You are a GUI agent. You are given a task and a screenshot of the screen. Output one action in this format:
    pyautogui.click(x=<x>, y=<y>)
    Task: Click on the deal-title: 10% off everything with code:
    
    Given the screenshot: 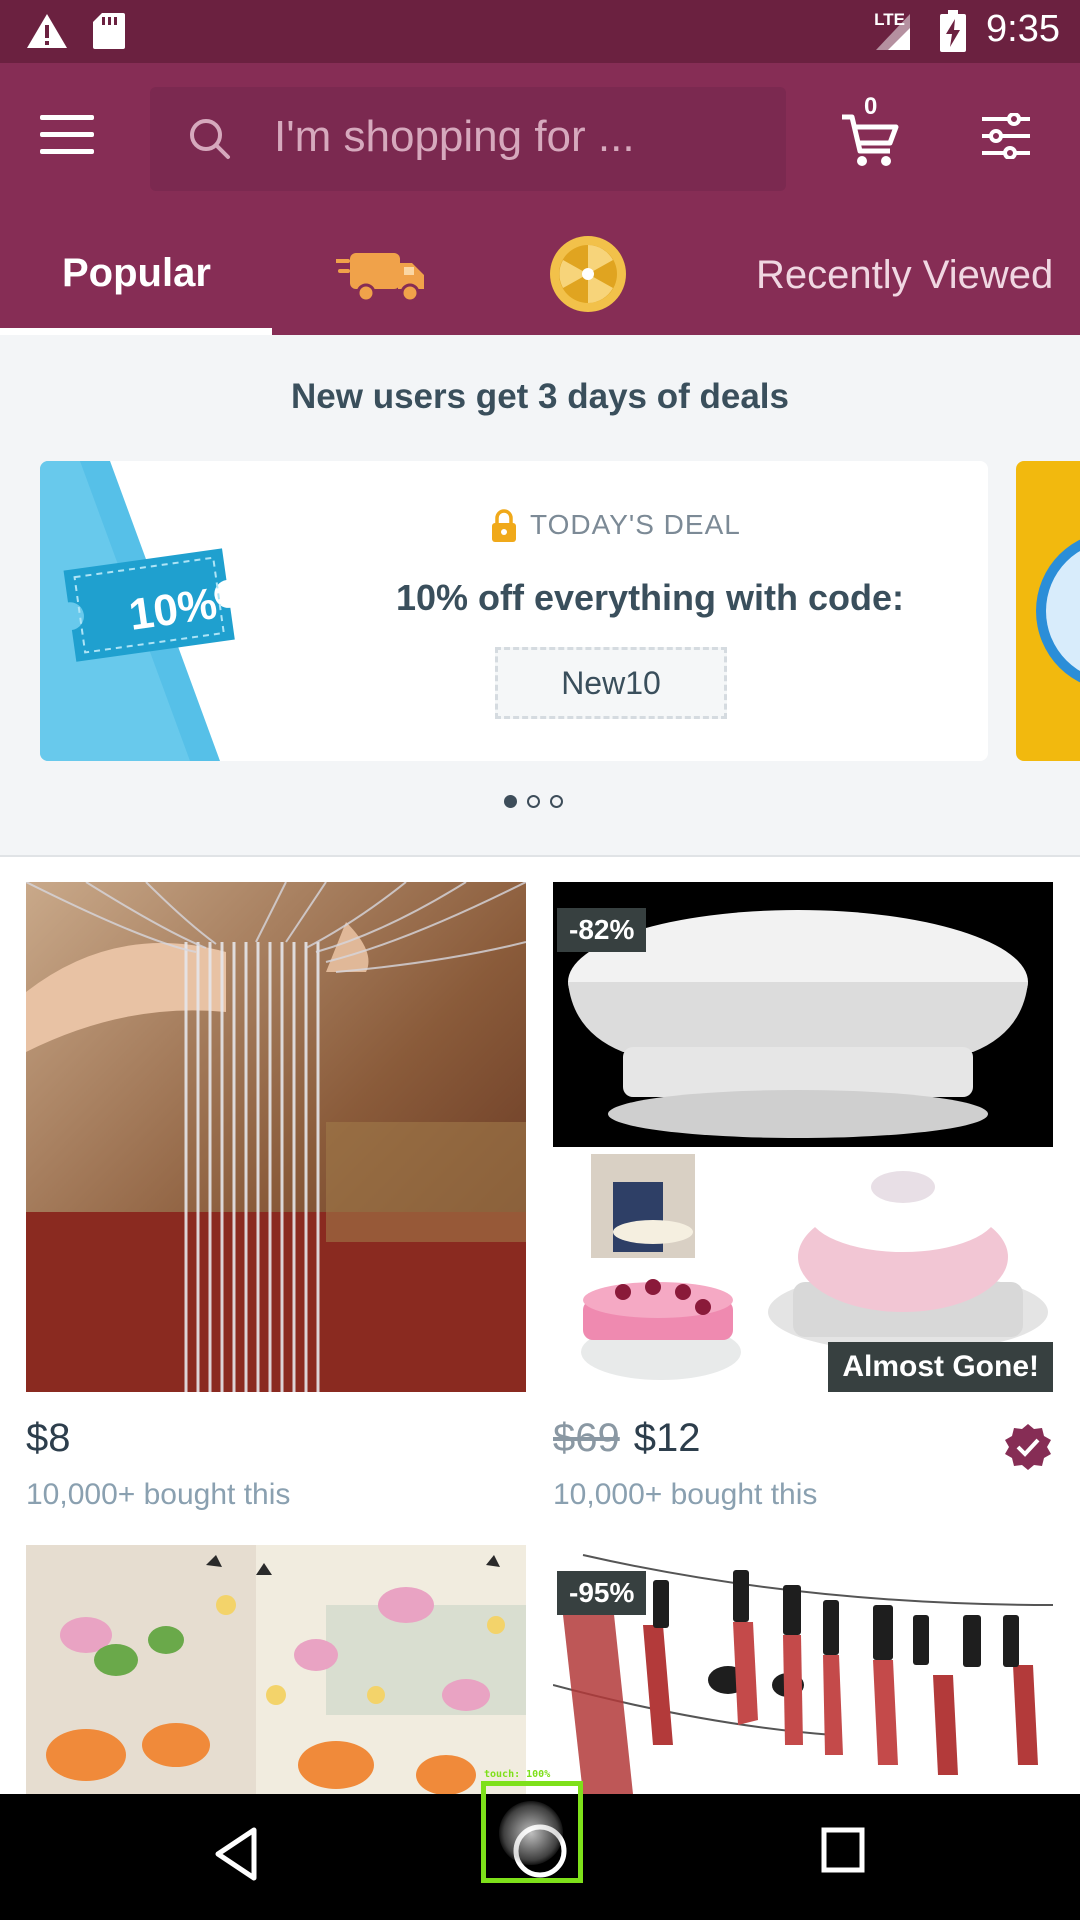 What is the action you would take?
    pyautogui.click(x=650, y=597)
    